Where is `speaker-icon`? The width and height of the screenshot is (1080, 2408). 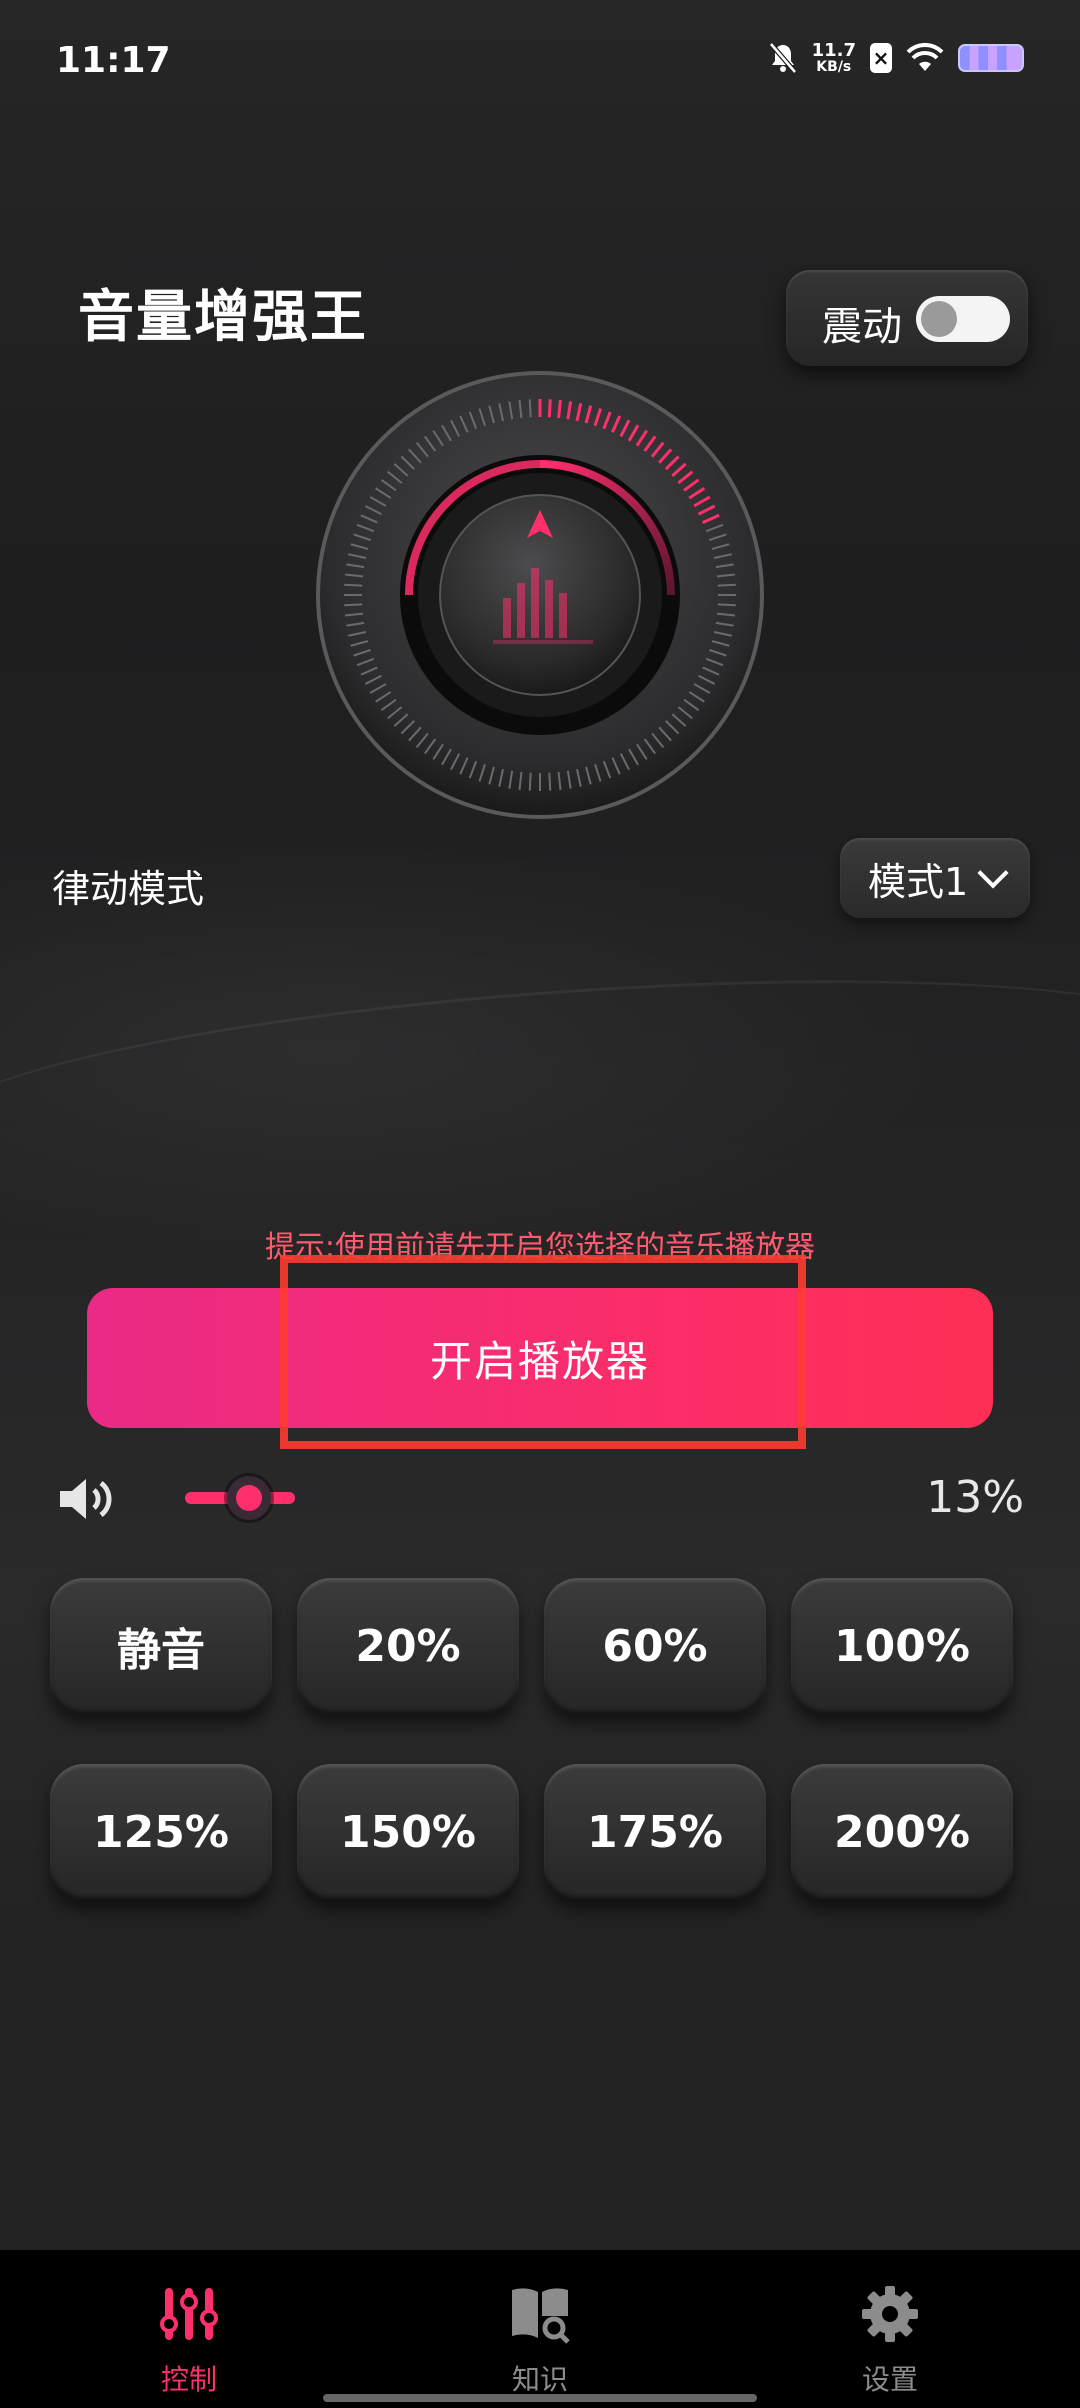 speaker-icon is located at coordinates (86, 1499).